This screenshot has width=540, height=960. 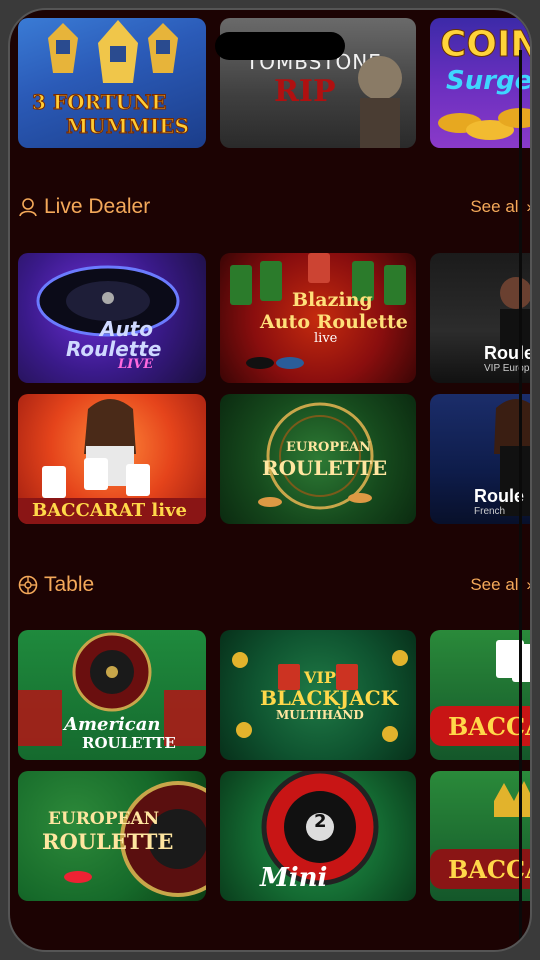 What do you see at coordinates (280, 46) in the screenshot?
I see `camera-notch` at bounding box center [280, 46].